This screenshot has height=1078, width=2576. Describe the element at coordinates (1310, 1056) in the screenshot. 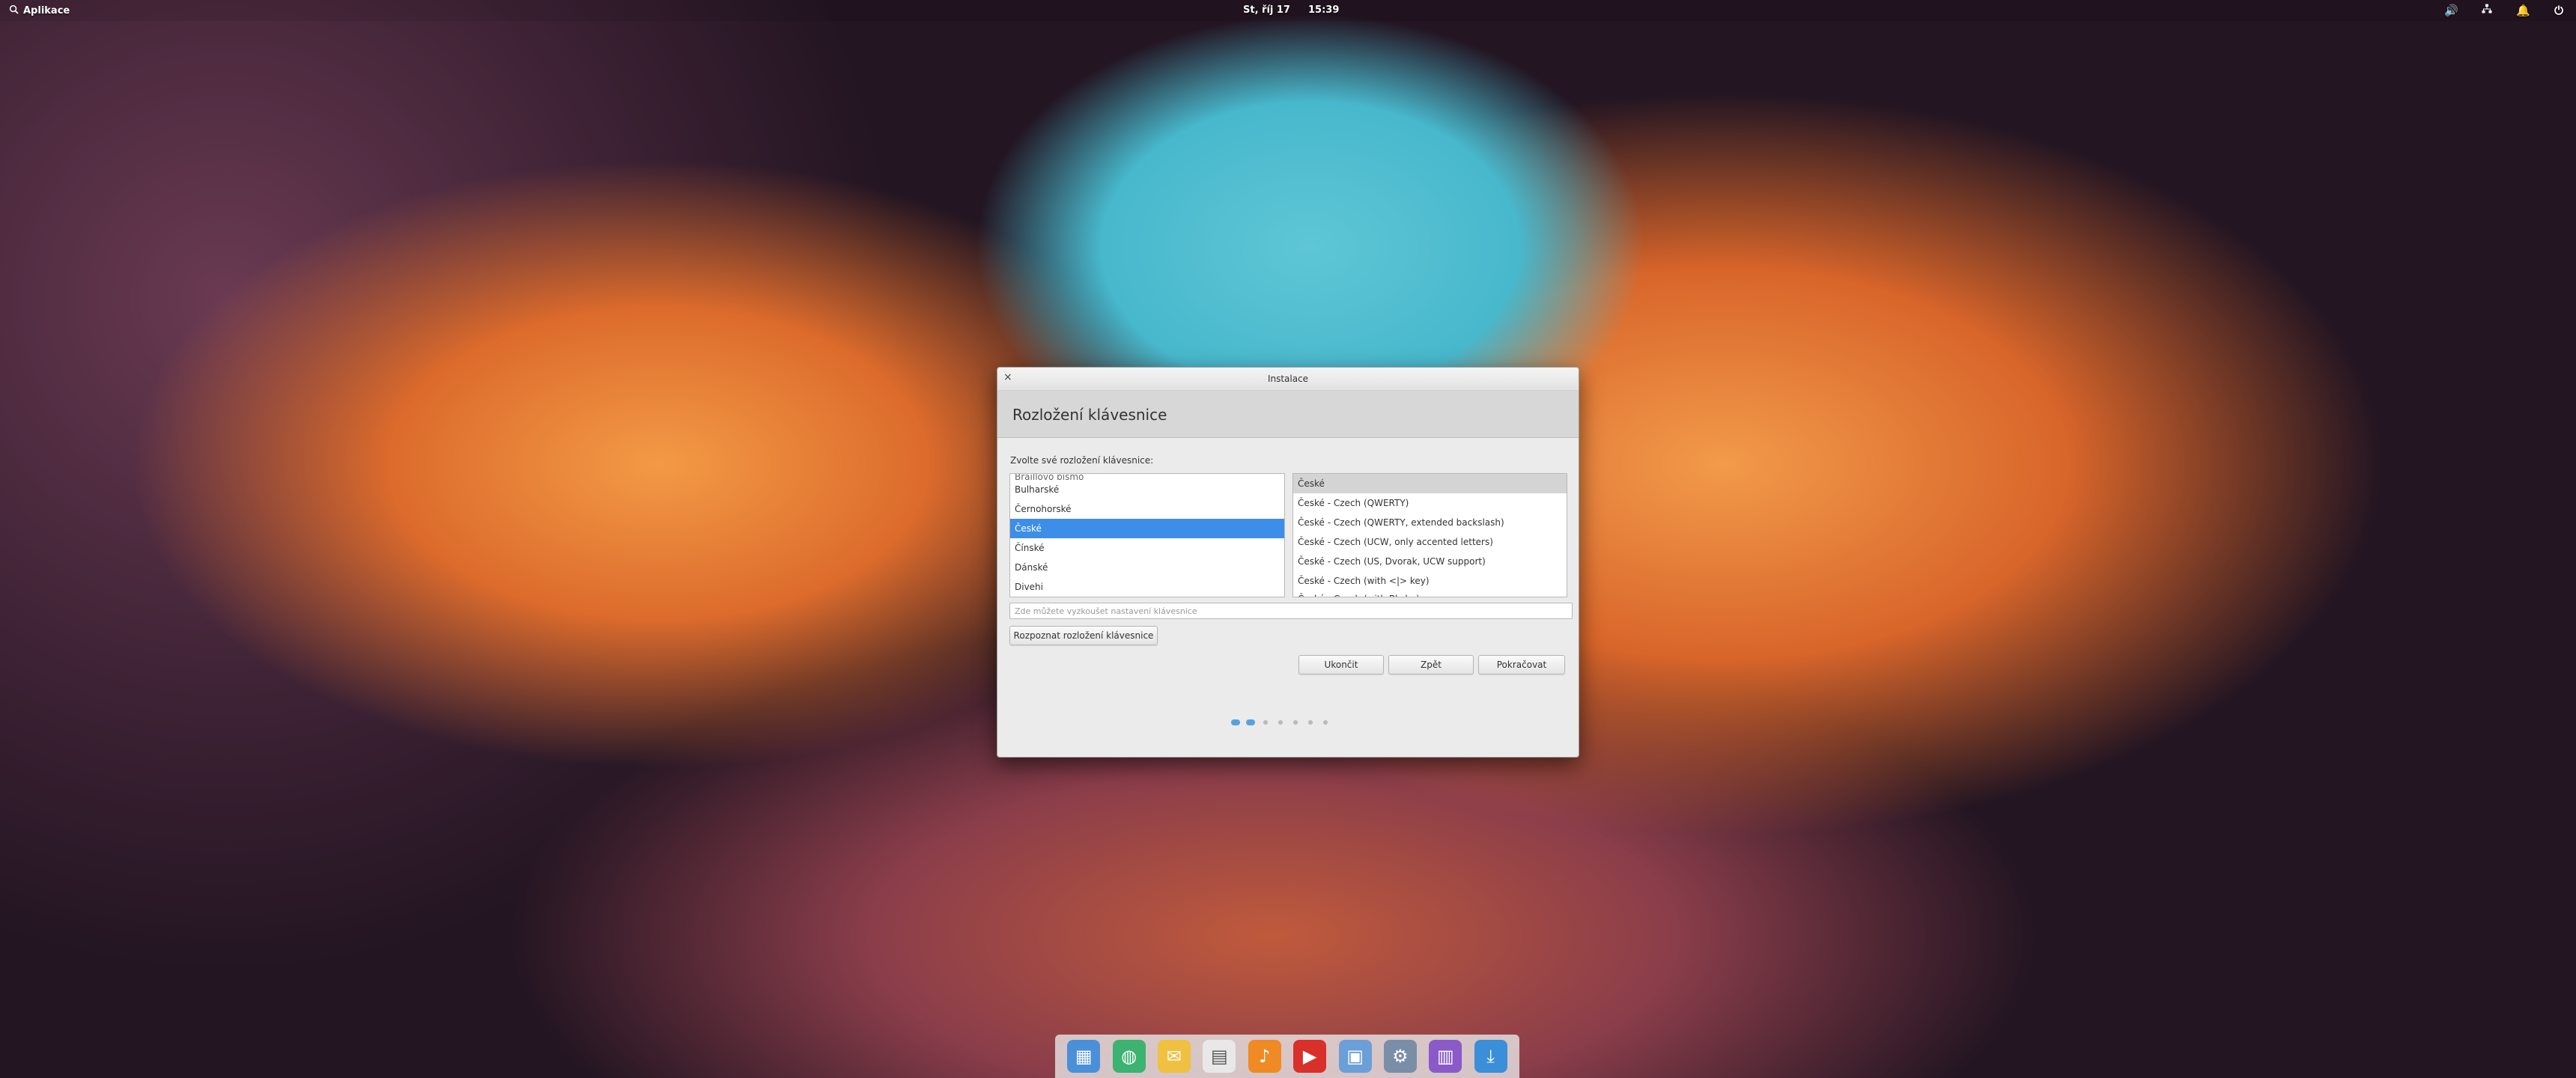

I see `videos-icon: ▶` at that location.